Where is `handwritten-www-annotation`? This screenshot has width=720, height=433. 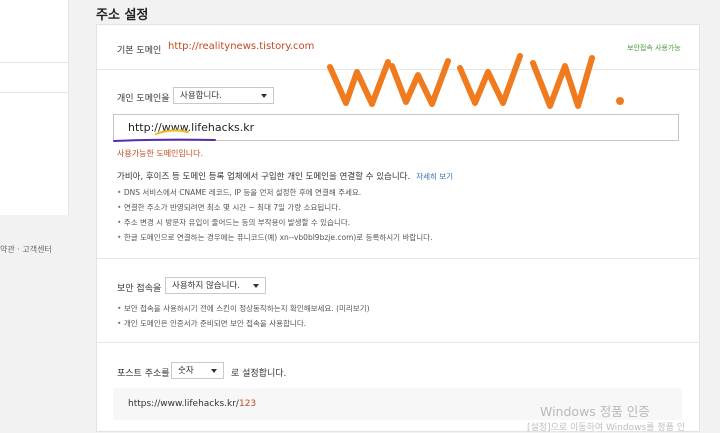 handwritten-www-annotation is located at coordinates (461, 81).